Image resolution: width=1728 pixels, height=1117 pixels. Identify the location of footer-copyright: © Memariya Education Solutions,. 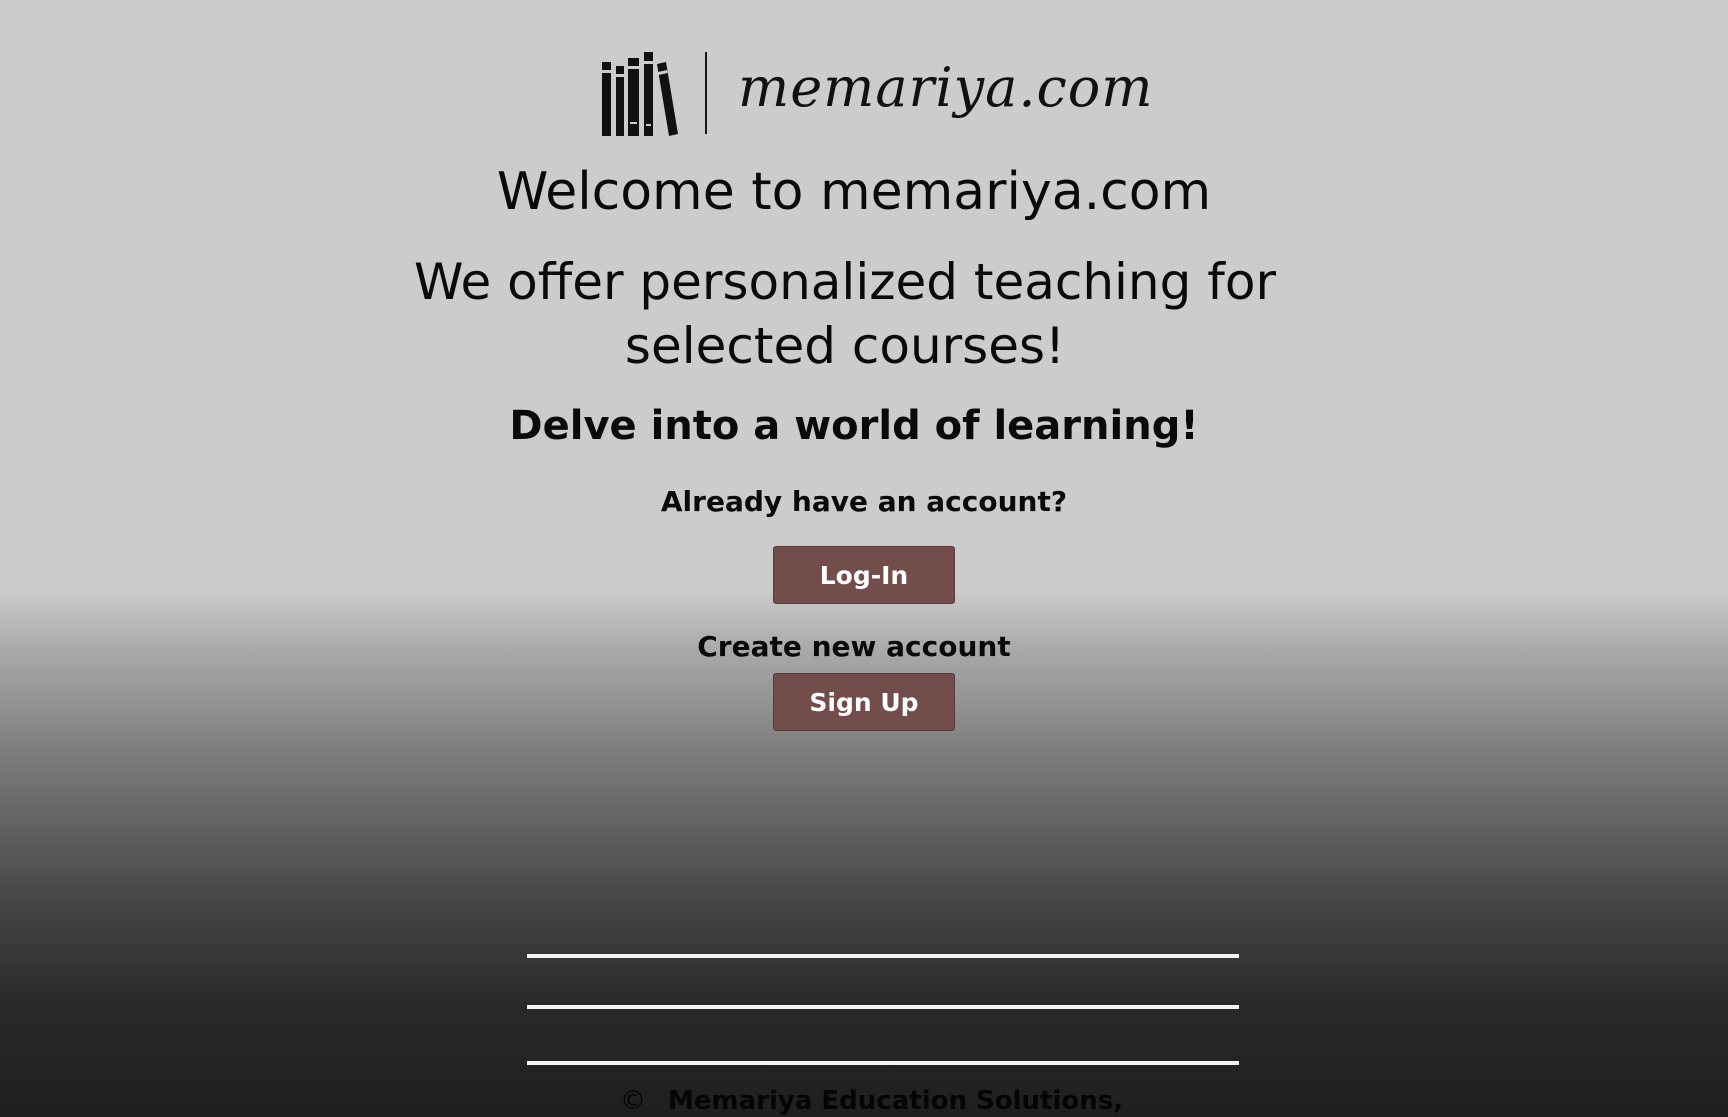
(871, 1101).